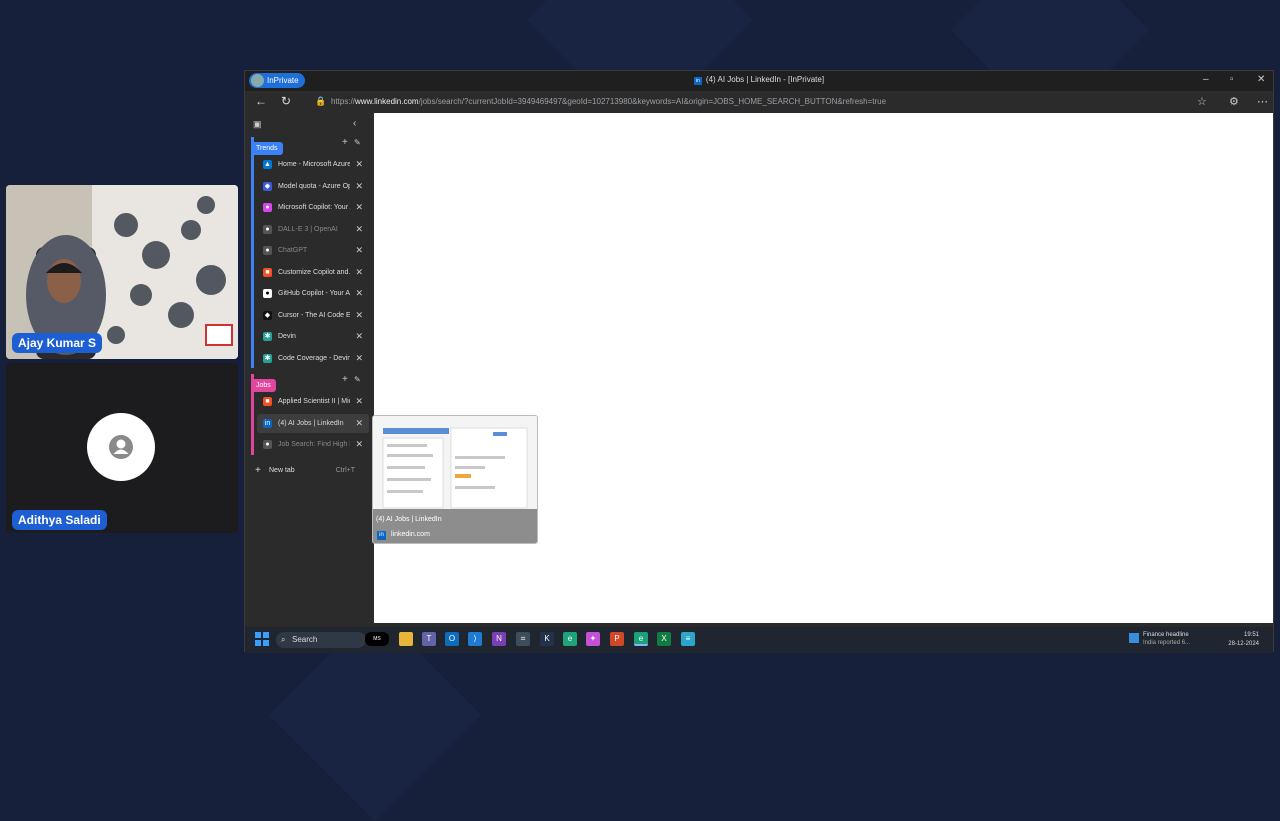 Image resolution: width=1280 pixels, height=821 pixels. What do you see at coordinates (267, 207) in the screenshot?
I see `copilot-icon: ●` at bounding box center [267, 207].